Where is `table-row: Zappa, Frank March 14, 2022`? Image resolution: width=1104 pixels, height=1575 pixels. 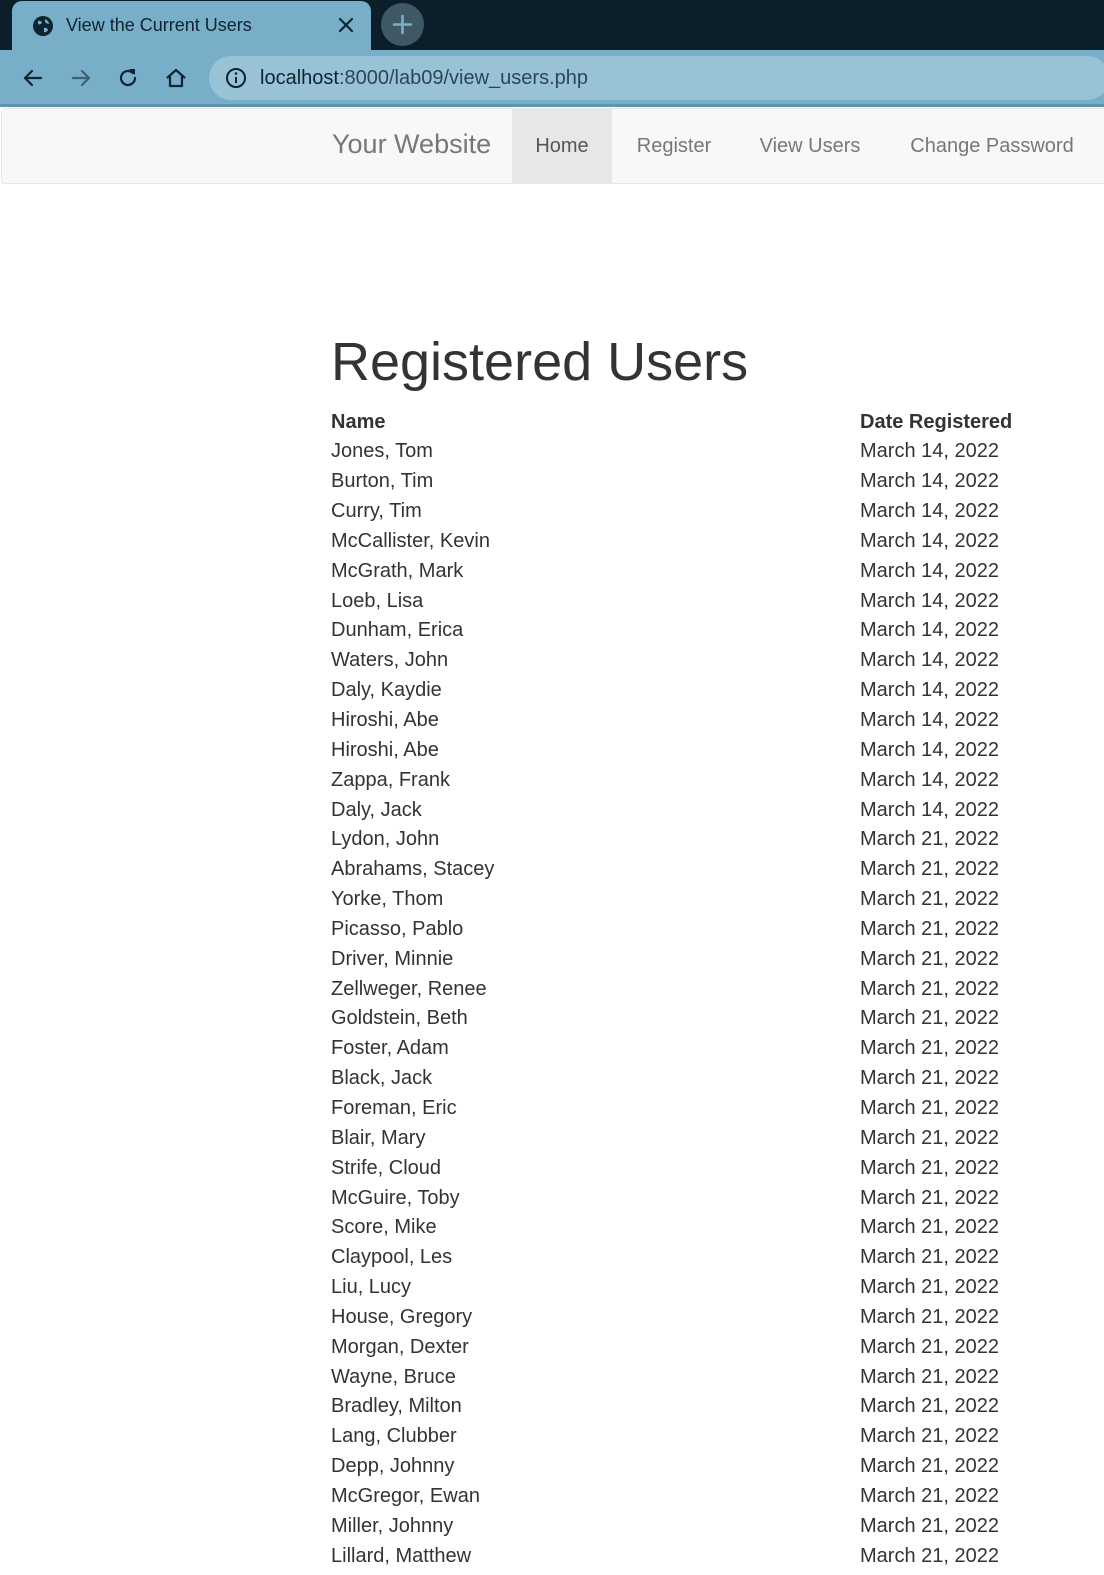
table-row: Zappa, Frank March 14, 2022 is located at coordinates (671, 780).